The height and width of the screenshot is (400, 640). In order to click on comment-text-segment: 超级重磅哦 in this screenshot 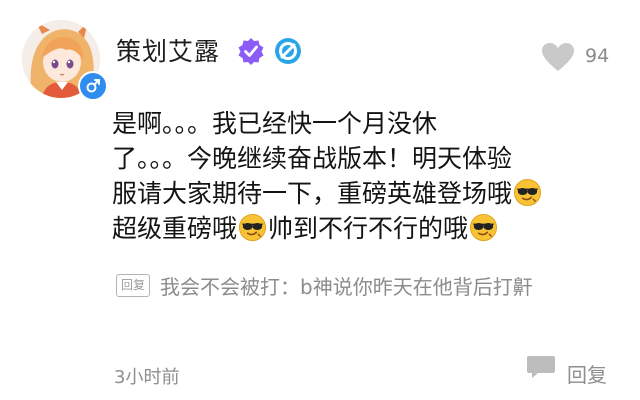, I will do `click(175, 228)`.